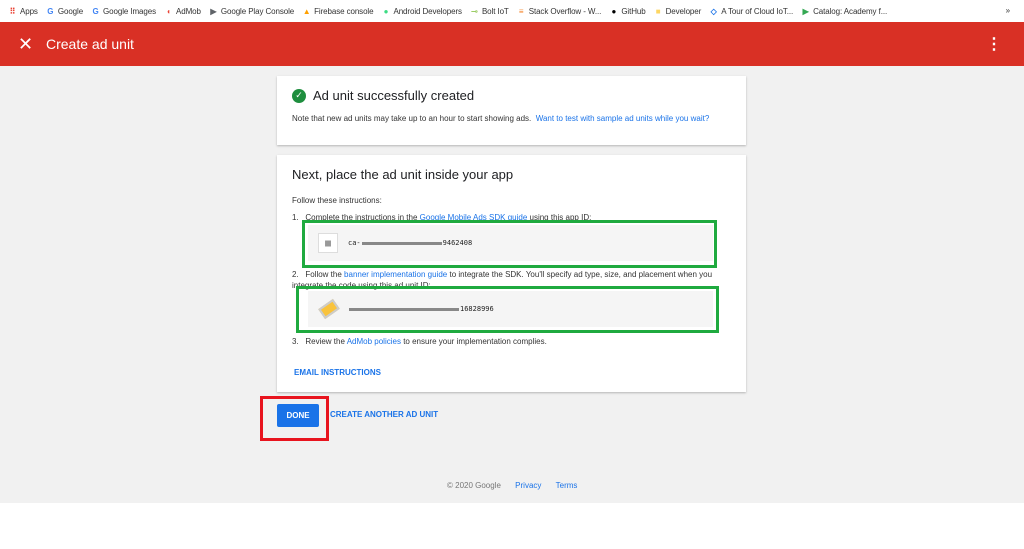 This screenshot has width=1024, height=549. What do you see at coordinates (374, 341) in the screenshot?
I see `admob-policies-link: AdMob policies` at bounding box center [374, 341].